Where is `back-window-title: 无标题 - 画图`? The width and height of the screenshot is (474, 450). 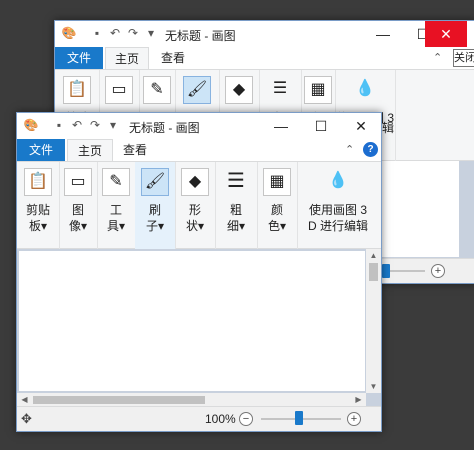
back-window-title: 无标题 - 画图 is located at coordinates (200, 36).